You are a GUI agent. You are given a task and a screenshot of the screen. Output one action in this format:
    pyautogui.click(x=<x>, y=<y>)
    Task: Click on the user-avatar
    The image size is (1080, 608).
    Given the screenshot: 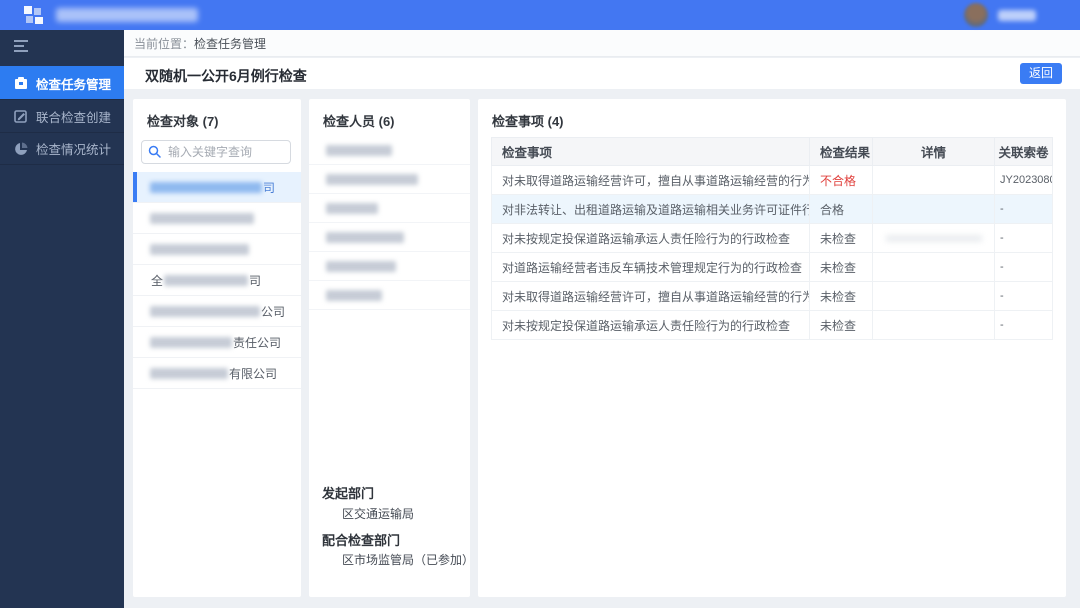 What is the action you would take?
    pyautogui.click(x=976, y=15)
    